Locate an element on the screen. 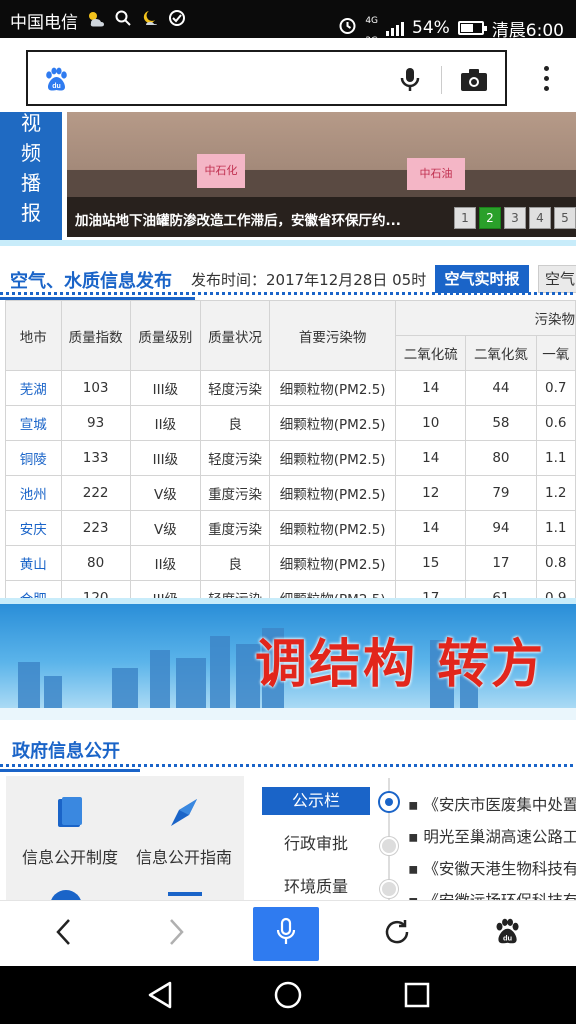 This screenshot has width=576, height=1024. city-link: 安庆 is located at coordinates (33, 528).